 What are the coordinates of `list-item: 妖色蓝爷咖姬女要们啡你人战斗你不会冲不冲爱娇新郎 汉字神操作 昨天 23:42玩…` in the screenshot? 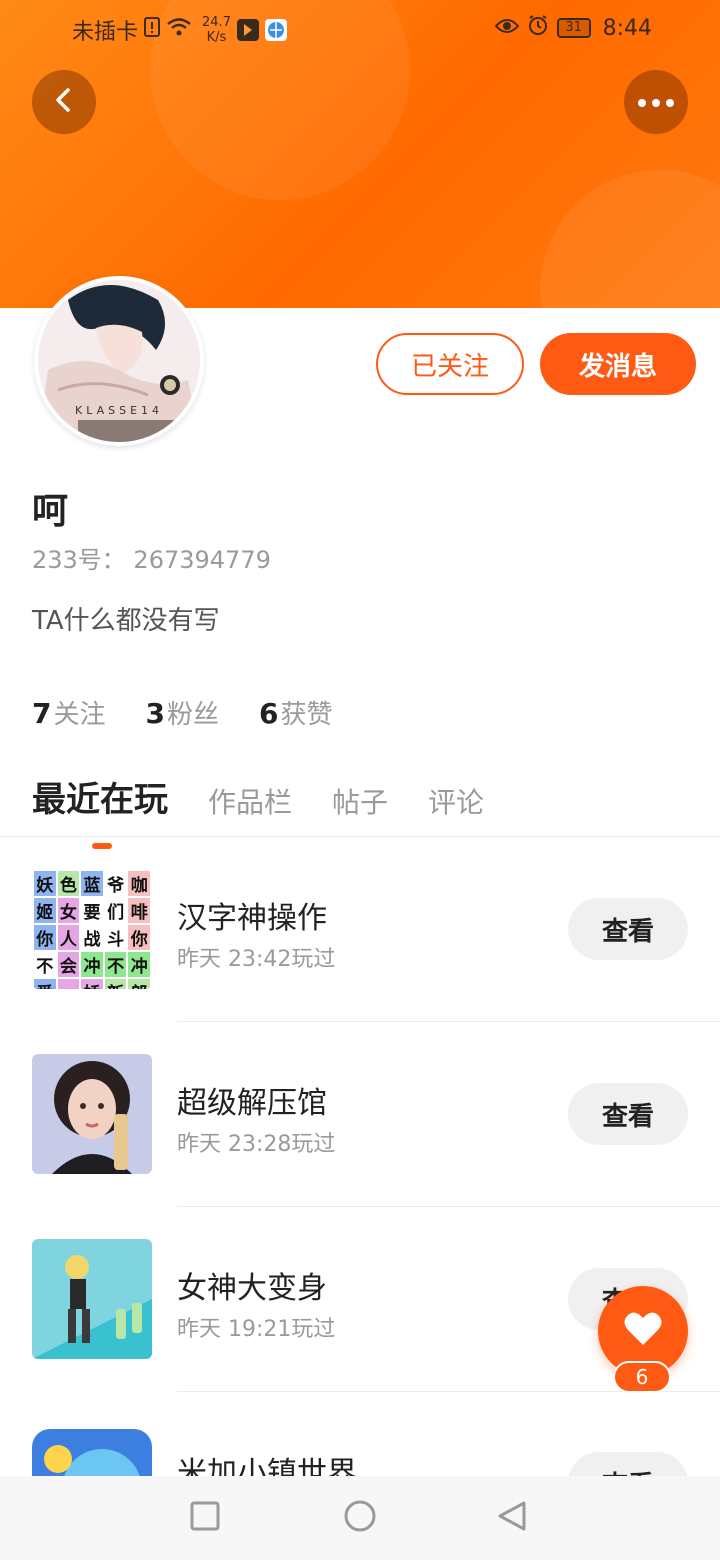 It's located at (360, 929).